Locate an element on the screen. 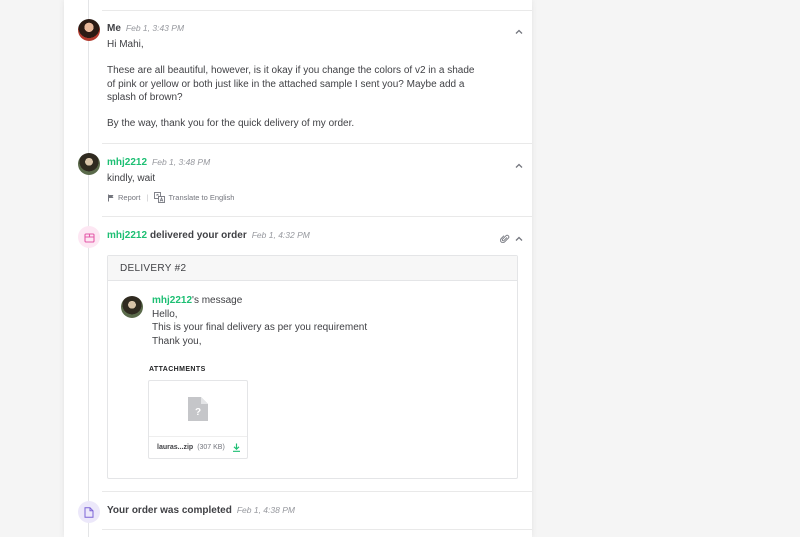 The image size is (800, 537). sender-name: Me is located at coordinates (114, 28).